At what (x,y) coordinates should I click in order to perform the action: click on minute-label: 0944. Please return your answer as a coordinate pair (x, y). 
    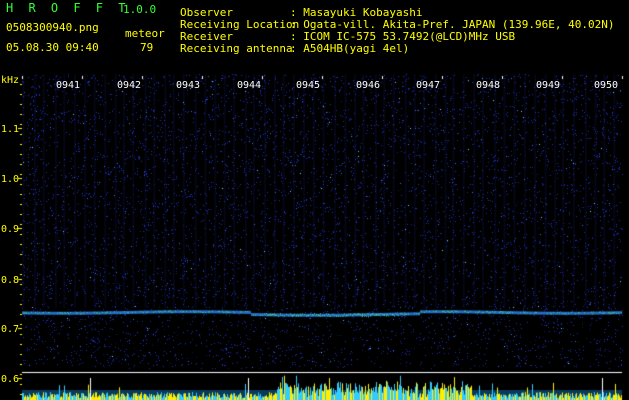
    Looking at the image, I should click on (249, 85).